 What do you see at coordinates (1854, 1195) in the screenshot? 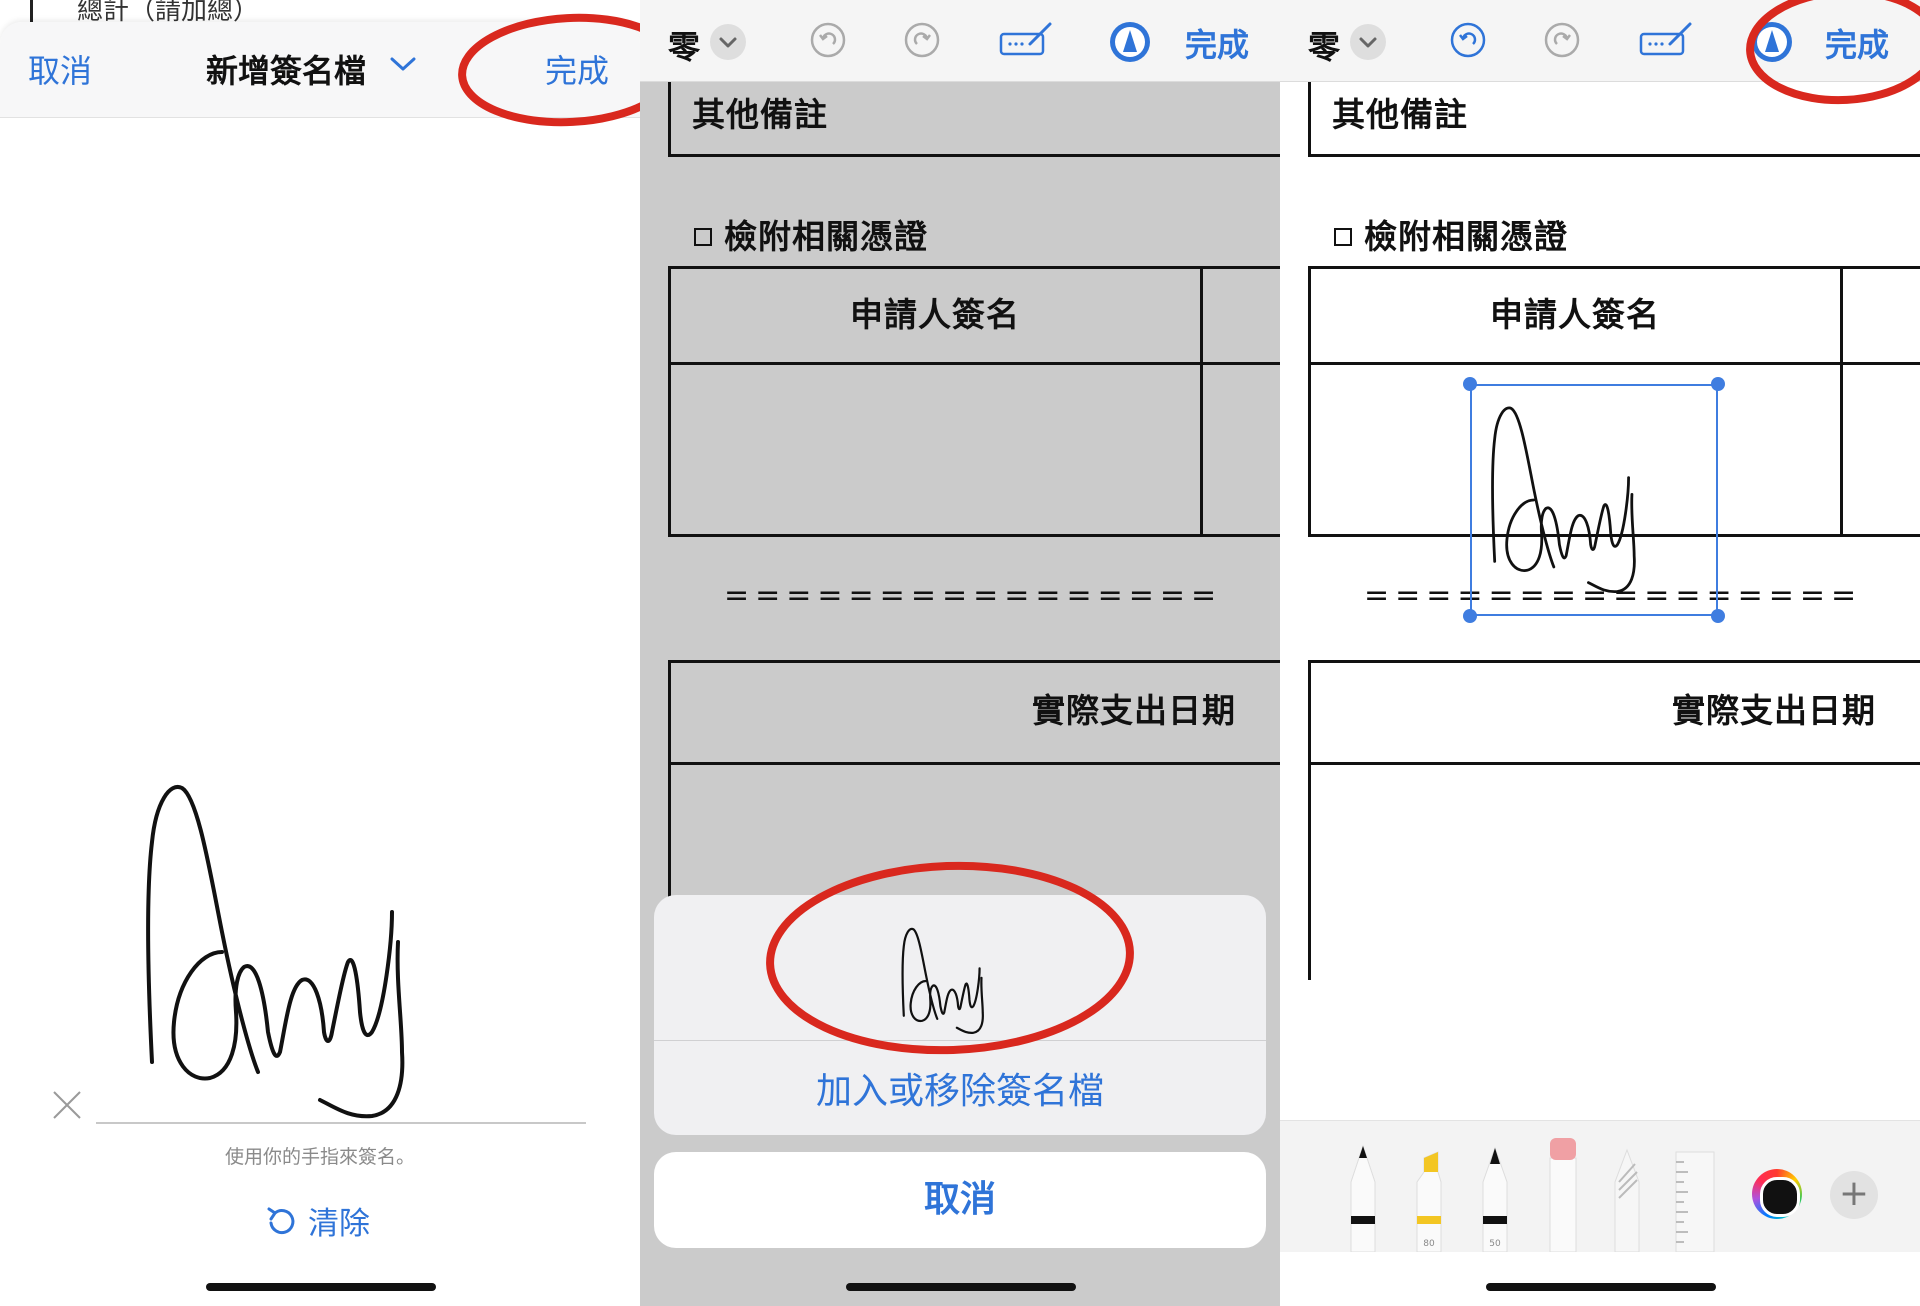
I see `add-icon: +` at bounding box center [1854, 1195].